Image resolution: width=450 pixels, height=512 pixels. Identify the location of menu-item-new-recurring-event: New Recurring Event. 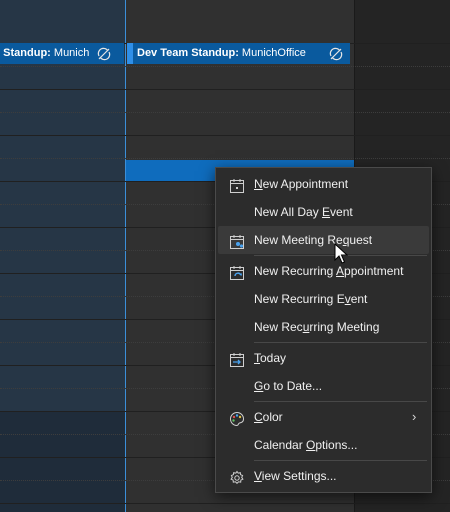
(323, 299).